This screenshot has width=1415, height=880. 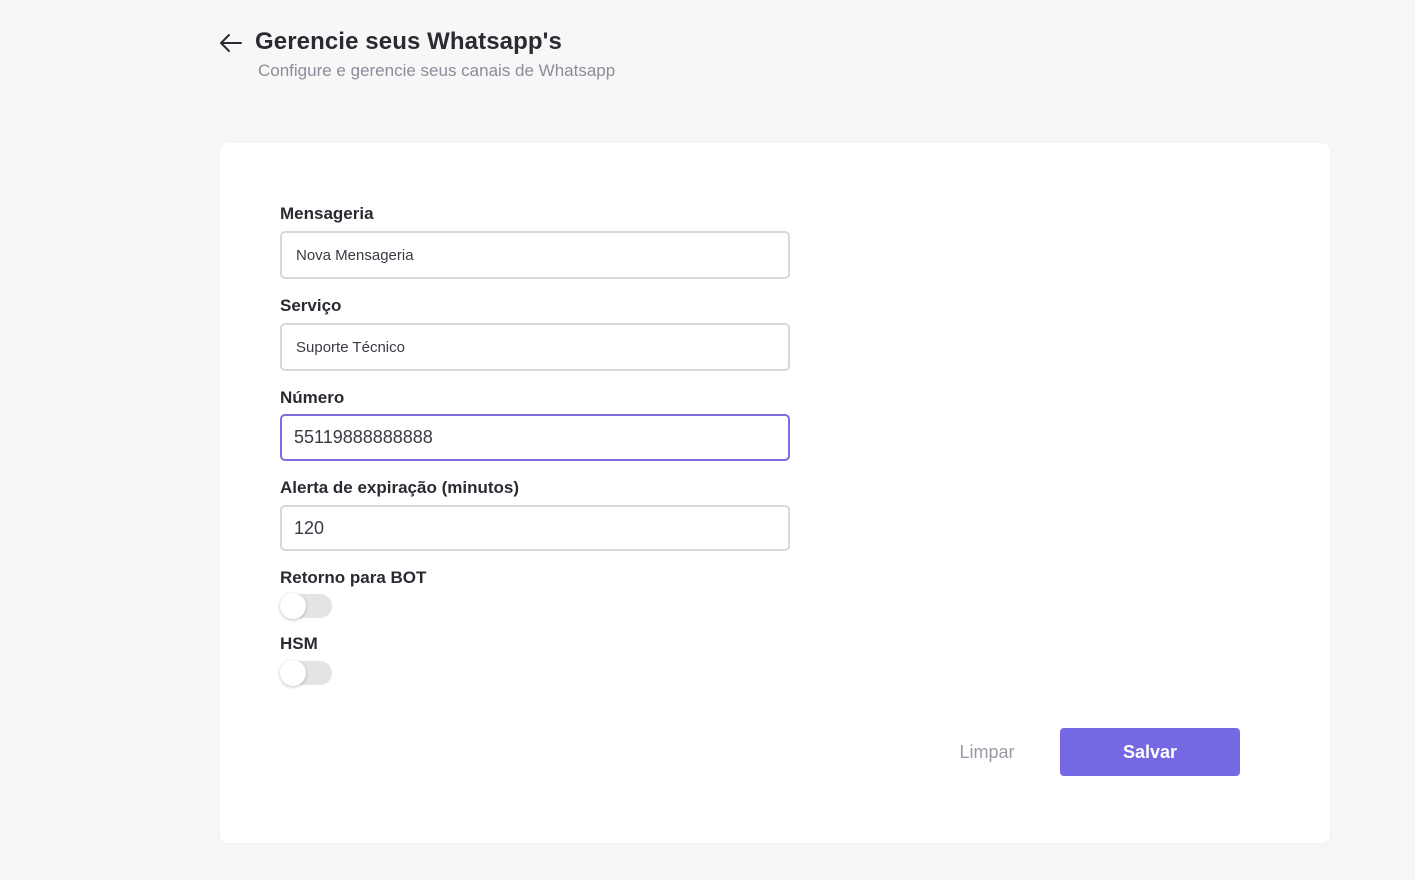 What do you see at coordinates (353, 577) in the screenshot?
I see `return-to-bot-label: Retorno para BOT` at bounding box center [353, 577].